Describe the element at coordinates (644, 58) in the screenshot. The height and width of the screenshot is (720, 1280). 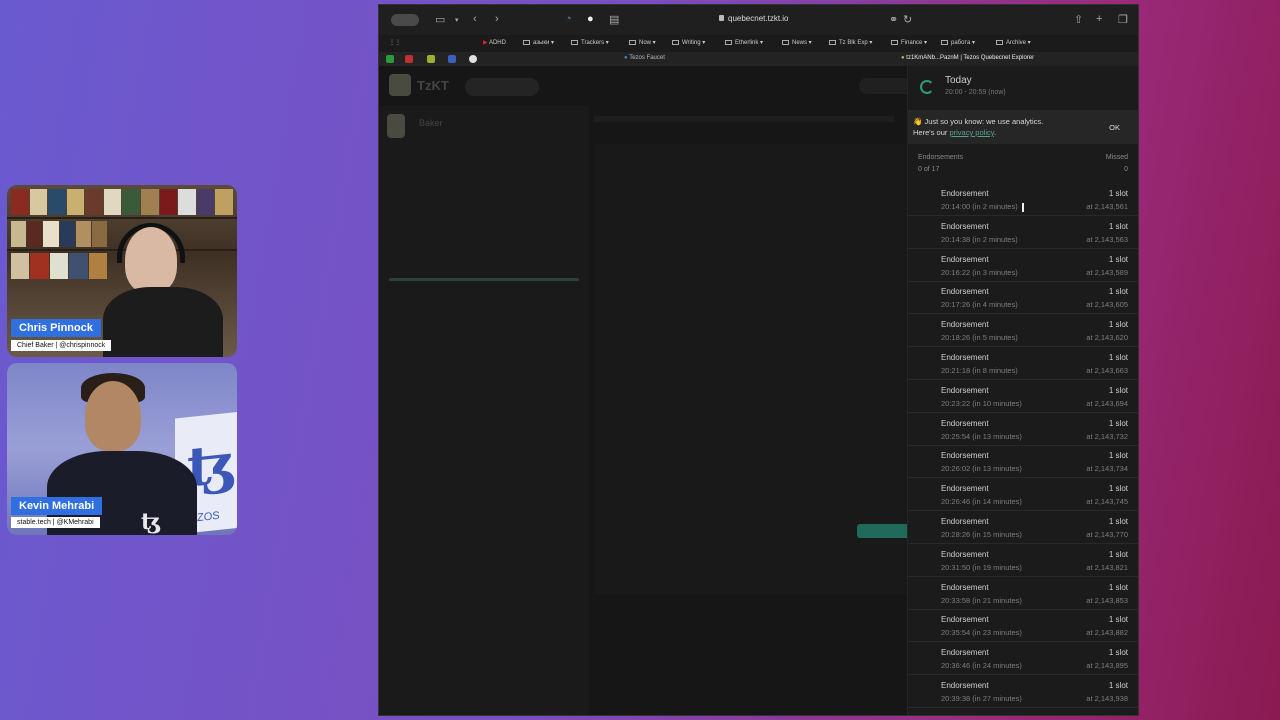
I see `tab-faucet: ● Tezos Faucet` at that location.